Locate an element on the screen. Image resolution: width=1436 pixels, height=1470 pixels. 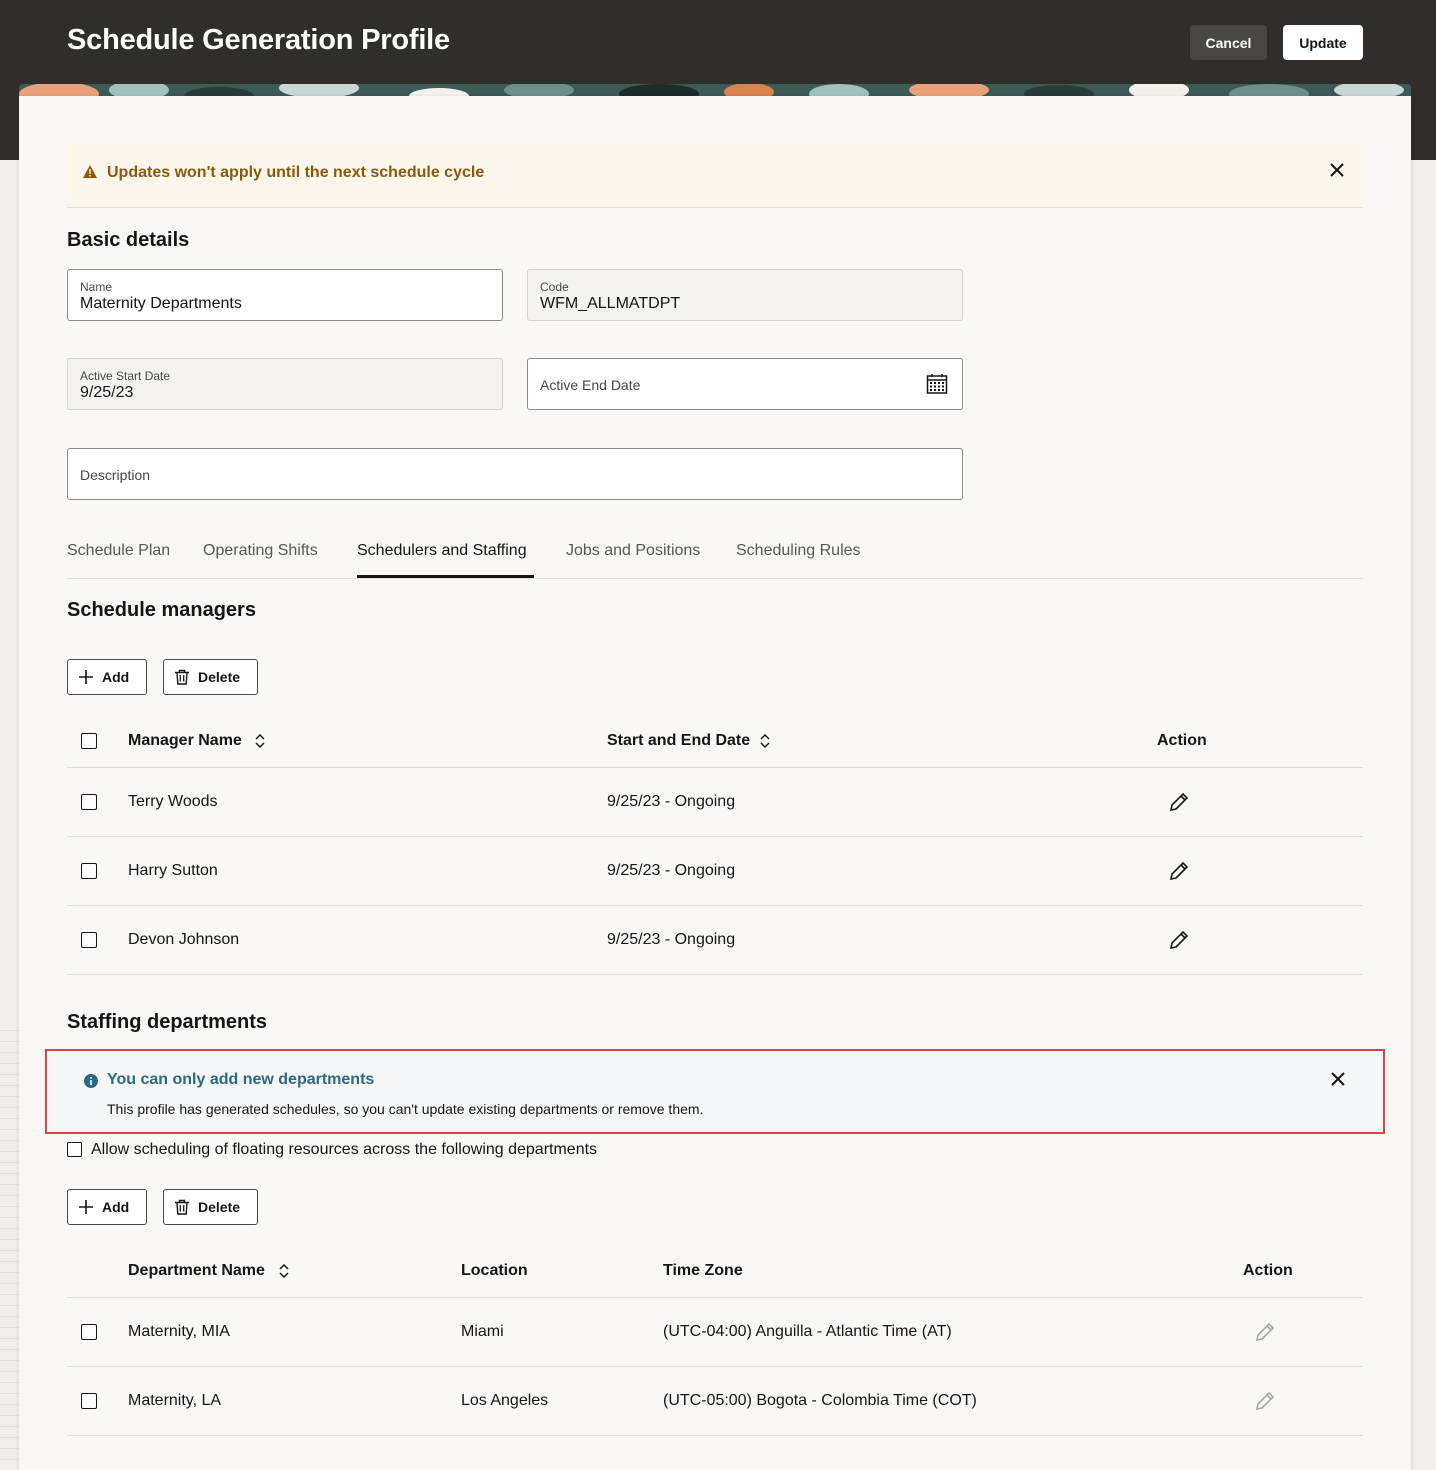
tab-operating-shifts: Operating Shifts is located at coordinates (260, 551).